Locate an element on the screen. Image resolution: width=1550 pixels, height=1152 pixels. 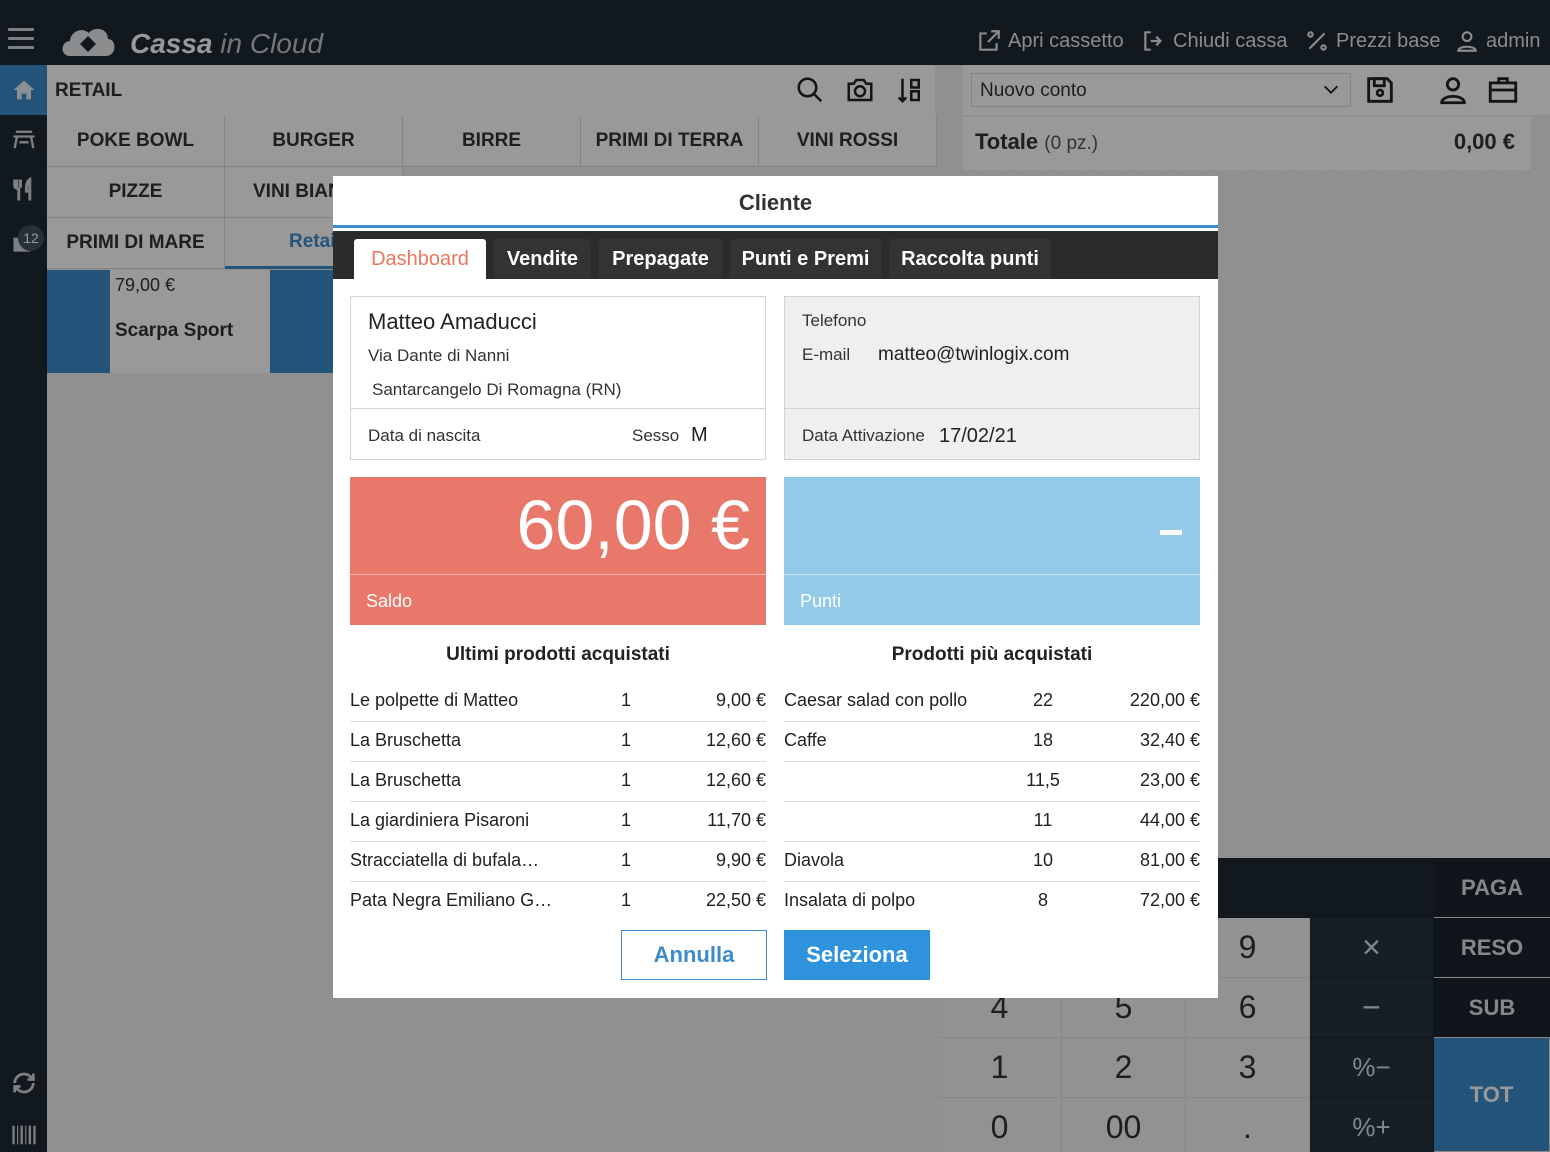
tab-dashboard: Dashboard is located at coordinates (420, 259).